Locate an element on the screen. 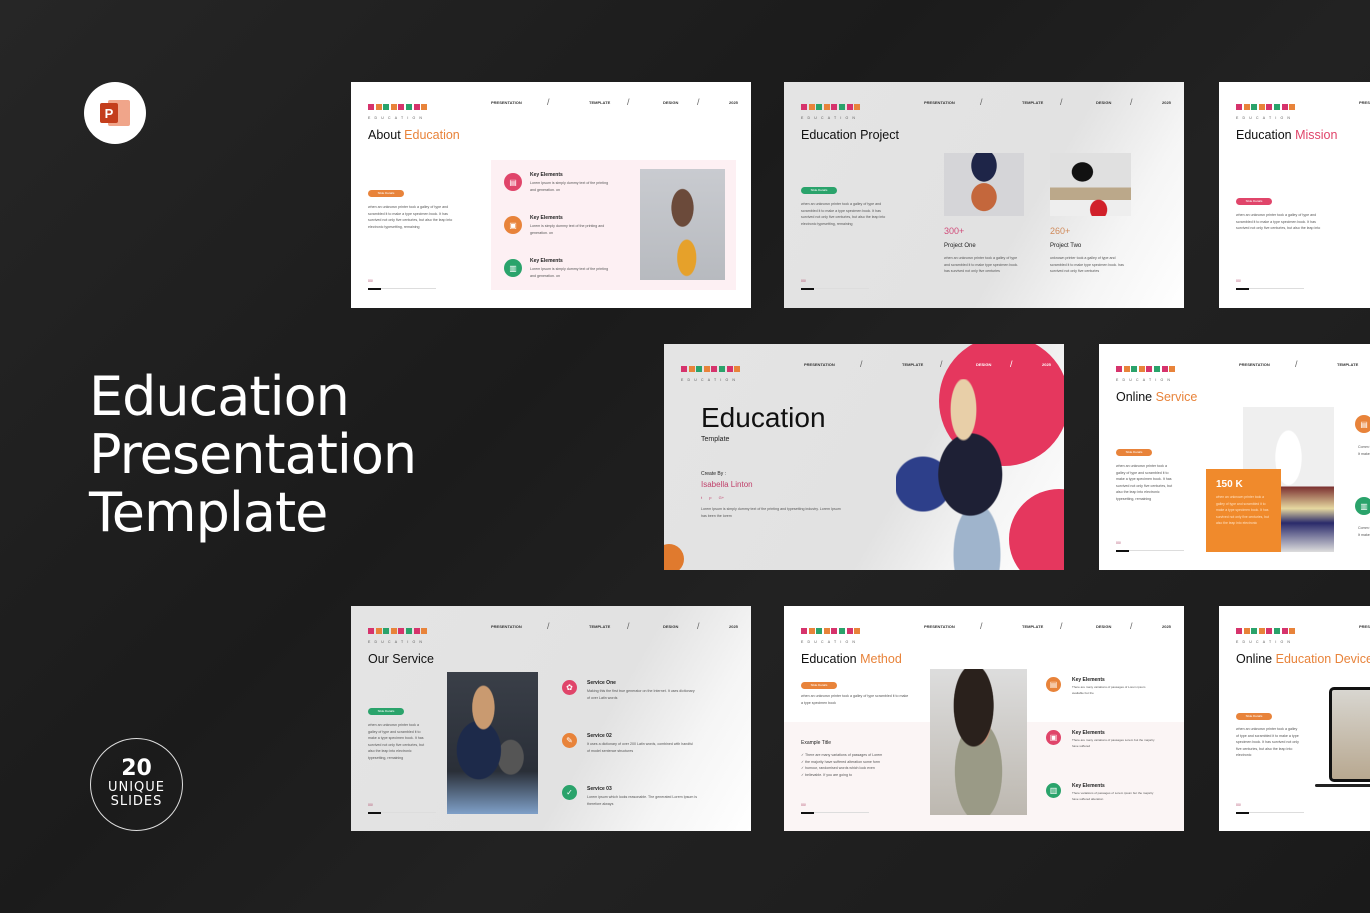 The width and height of the screenshot is (1370, 913). item-title: Service 02 is located at coordinates (599, 736).